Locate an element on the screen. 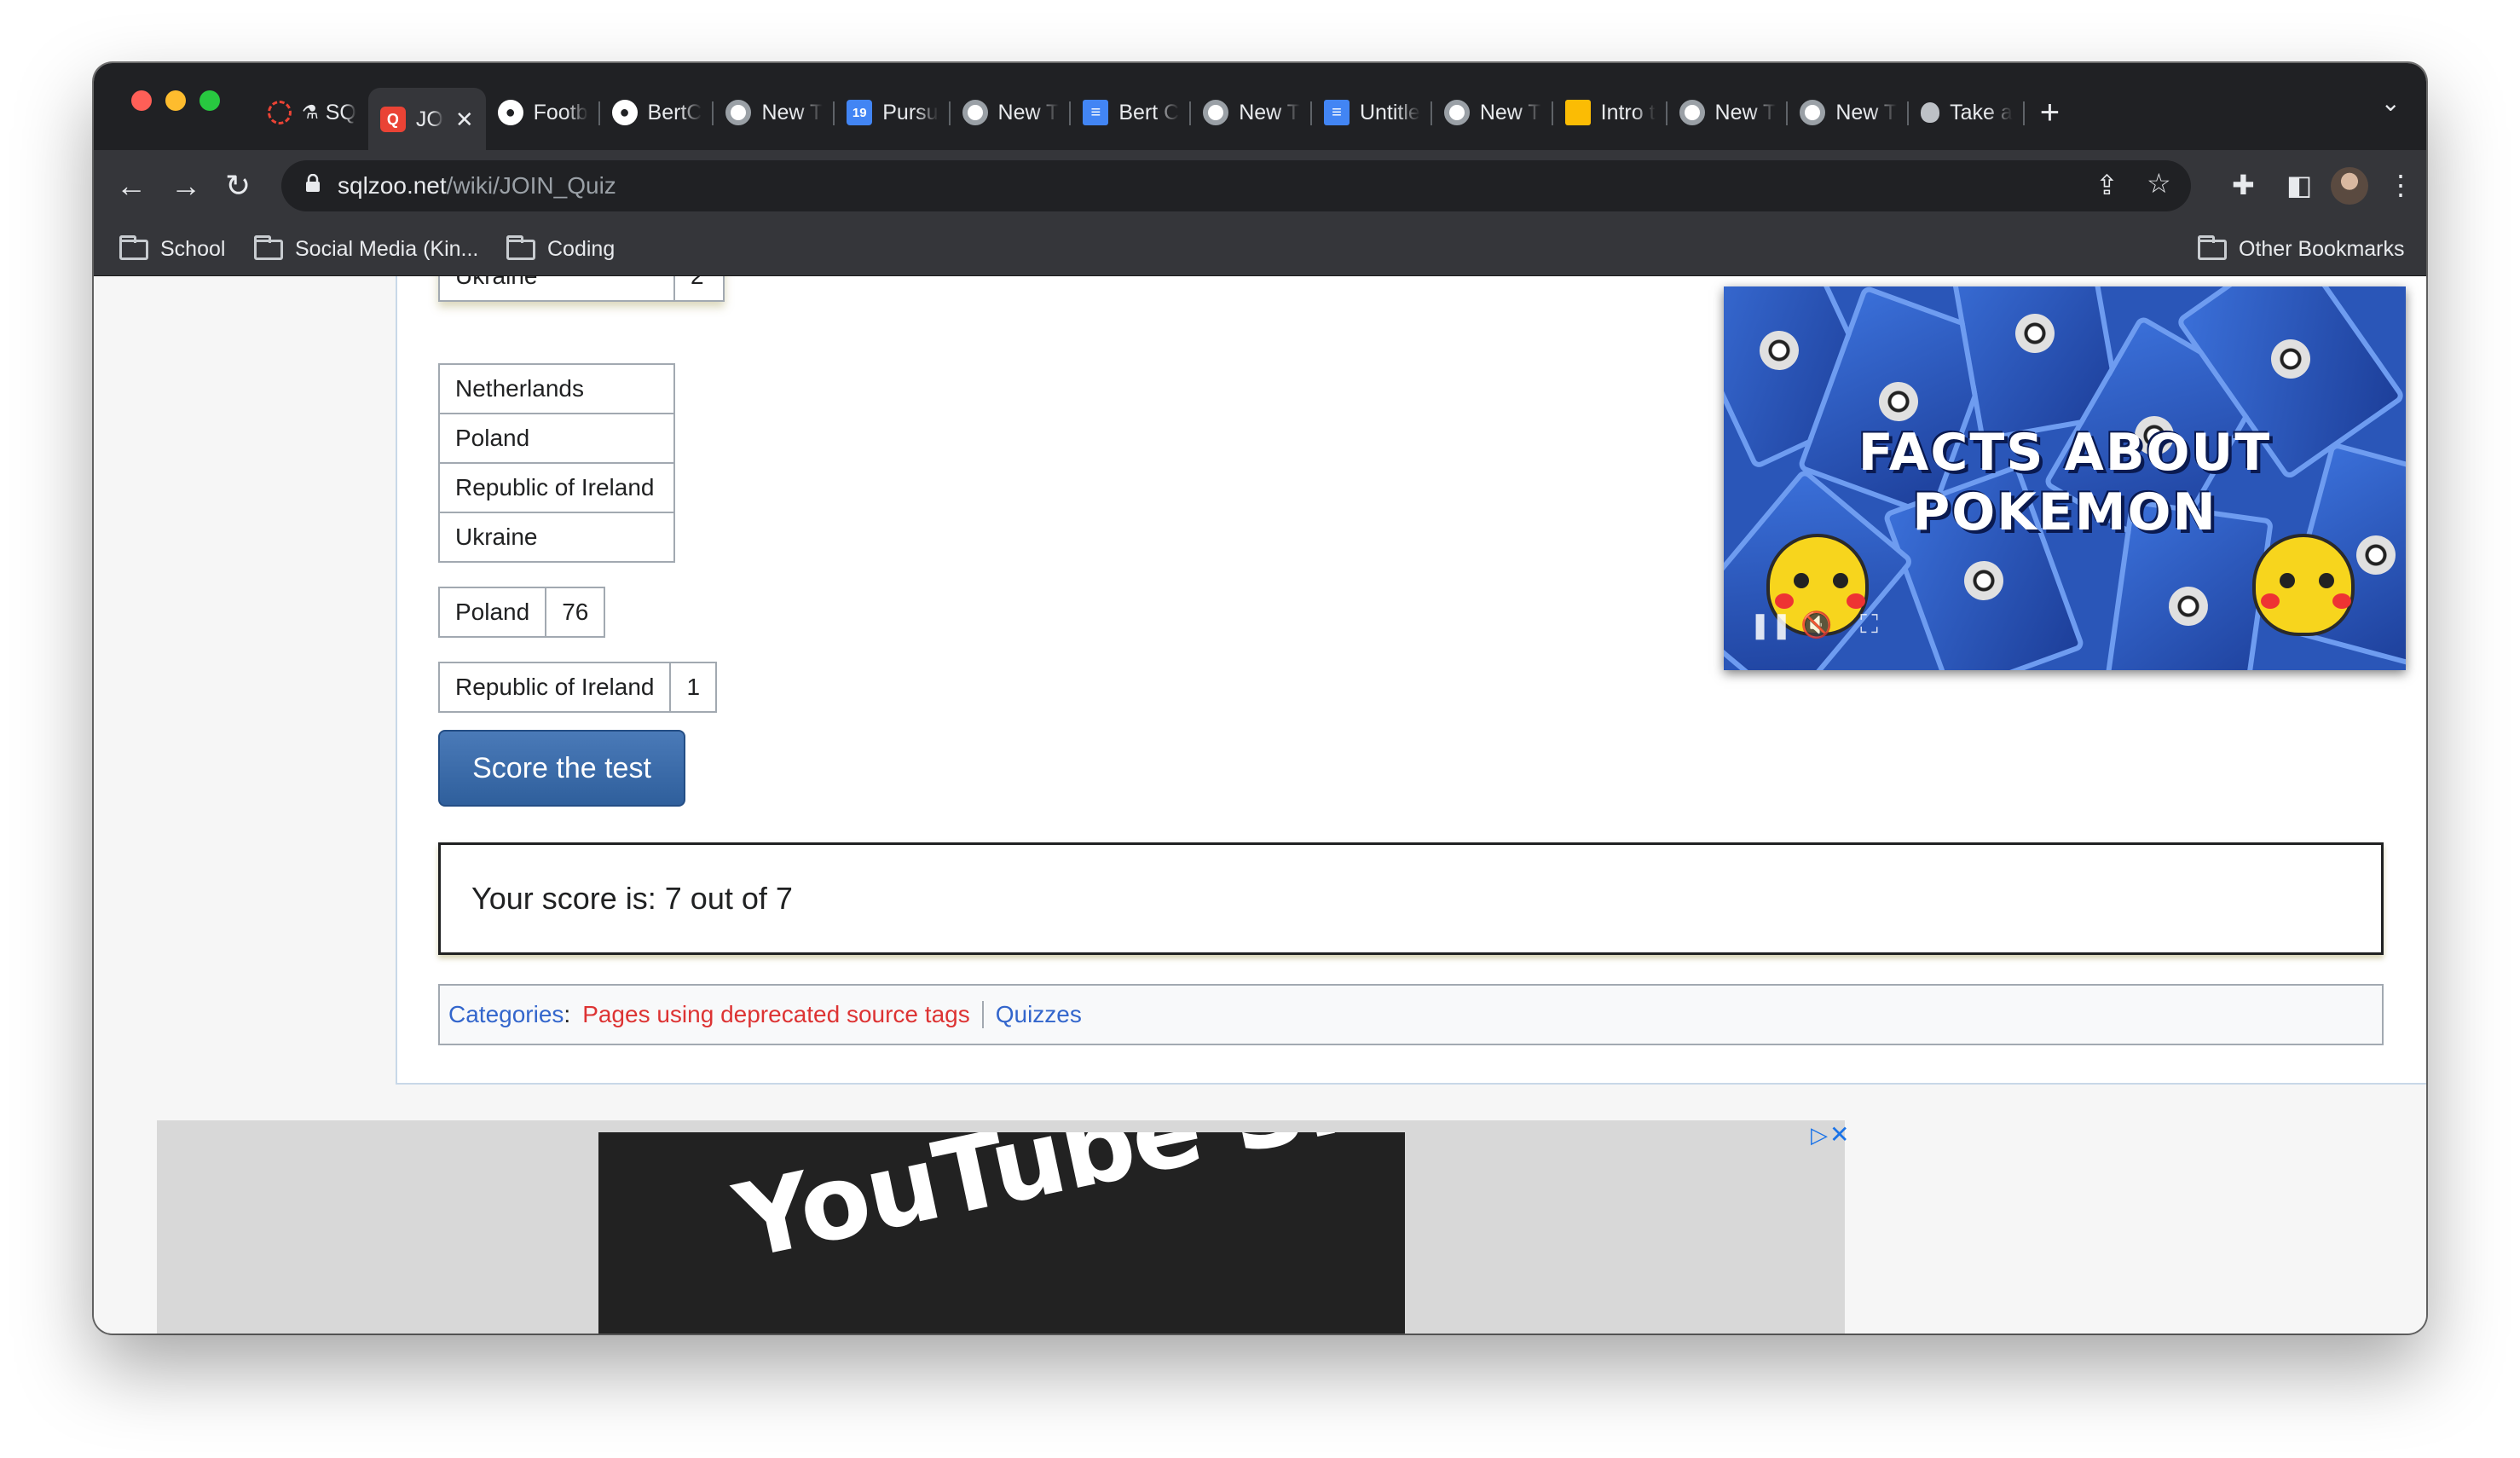 Image resolution: width=2520 pixels, height=1458 pixels. floating-video: FACTS ABOUT POKEMON ❚❚ 🔇 ⛶ is located at coordinates (2065, 478).